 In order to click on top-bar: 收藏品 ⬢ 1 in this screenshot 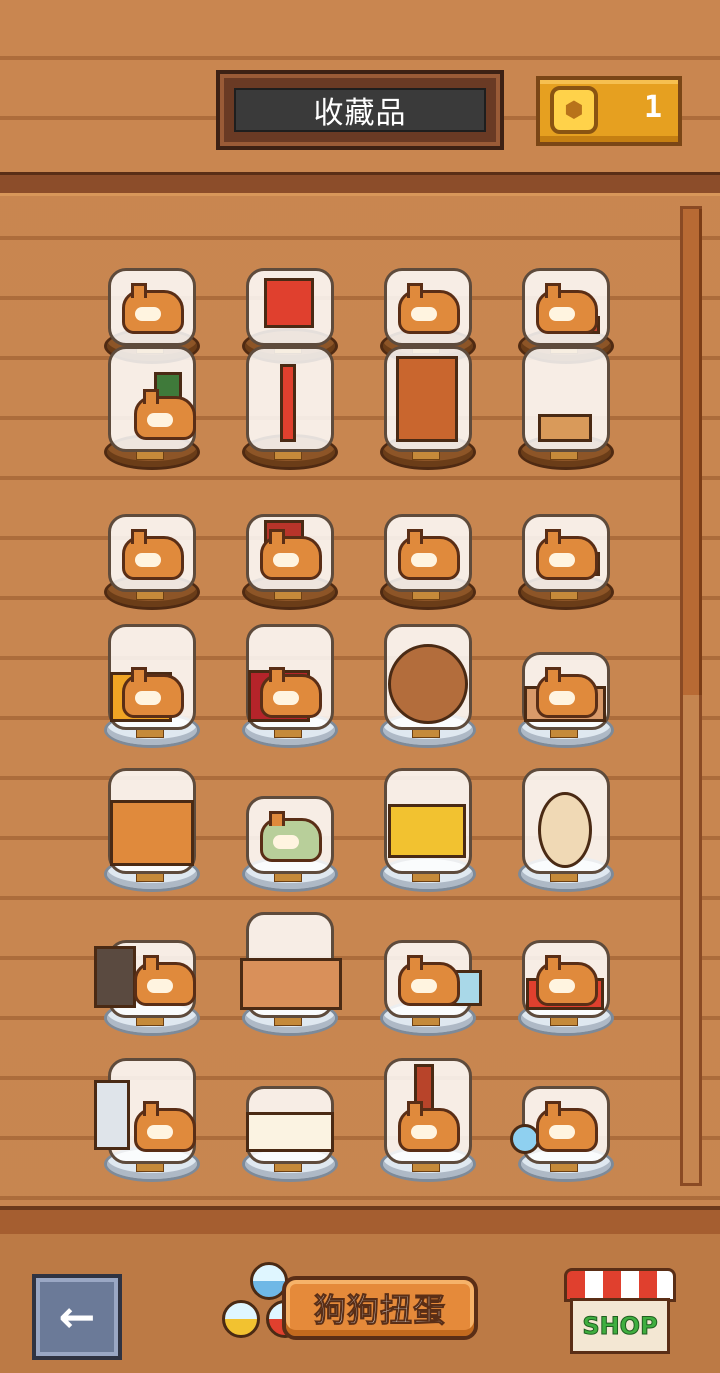, I will do `click(360, 88)`.